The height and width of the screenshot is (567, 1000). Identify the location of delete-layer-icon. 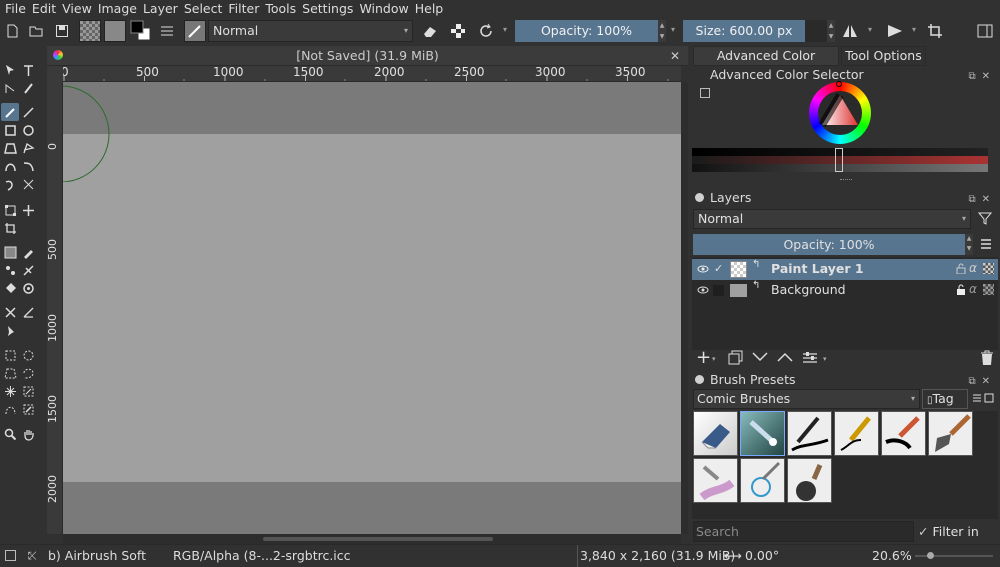
(987, 358).